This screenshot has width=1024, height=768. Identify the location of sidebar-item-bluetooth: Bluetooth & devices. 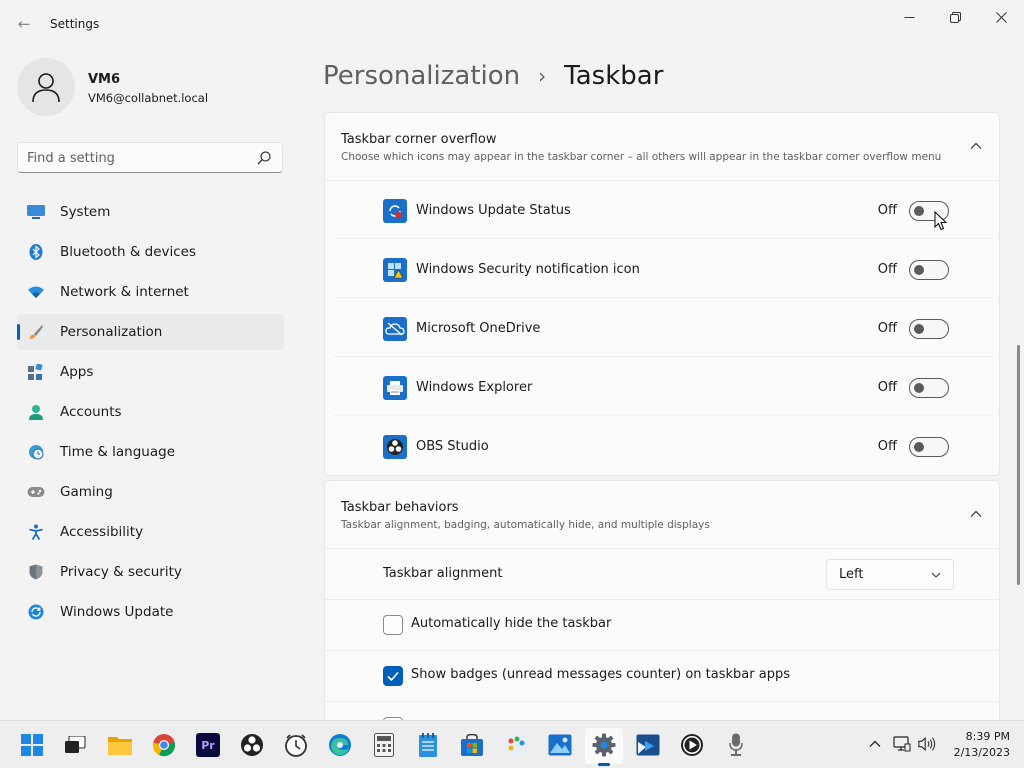
(150, 252).